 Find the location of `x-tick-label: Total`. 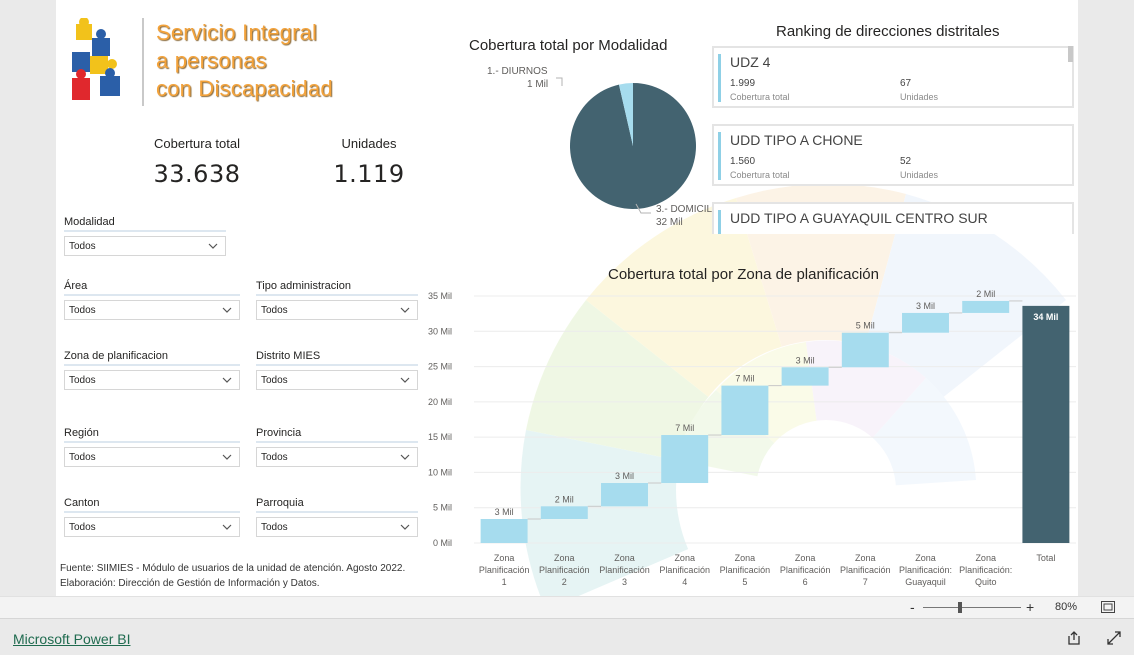

x-tick-label: Total is located at coordinates (1045, 558).